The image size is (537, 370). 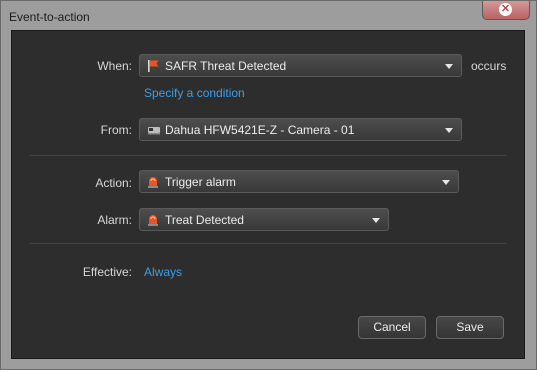 I want to click on cancel-button: Cancel, so click(x=392, y=327).